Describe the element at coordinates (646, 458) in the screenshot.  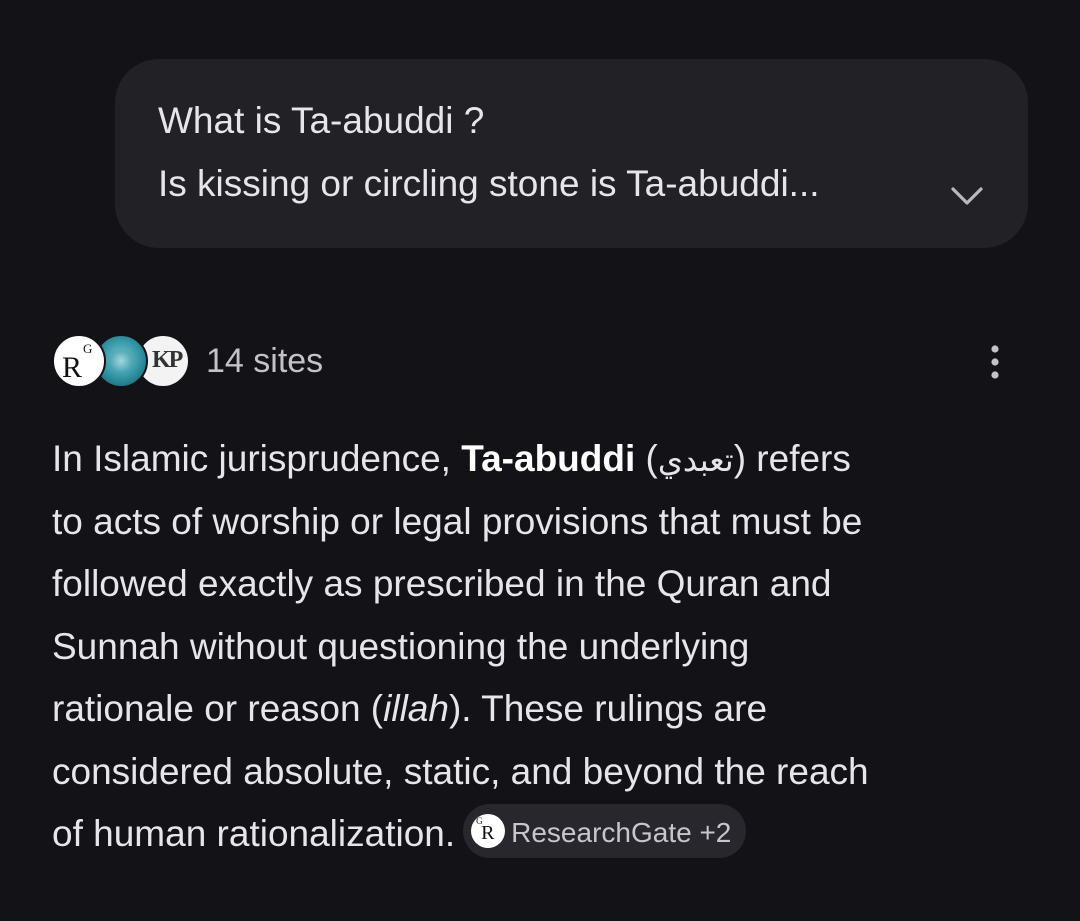
I see `answer-line-1-open: (` at that location.